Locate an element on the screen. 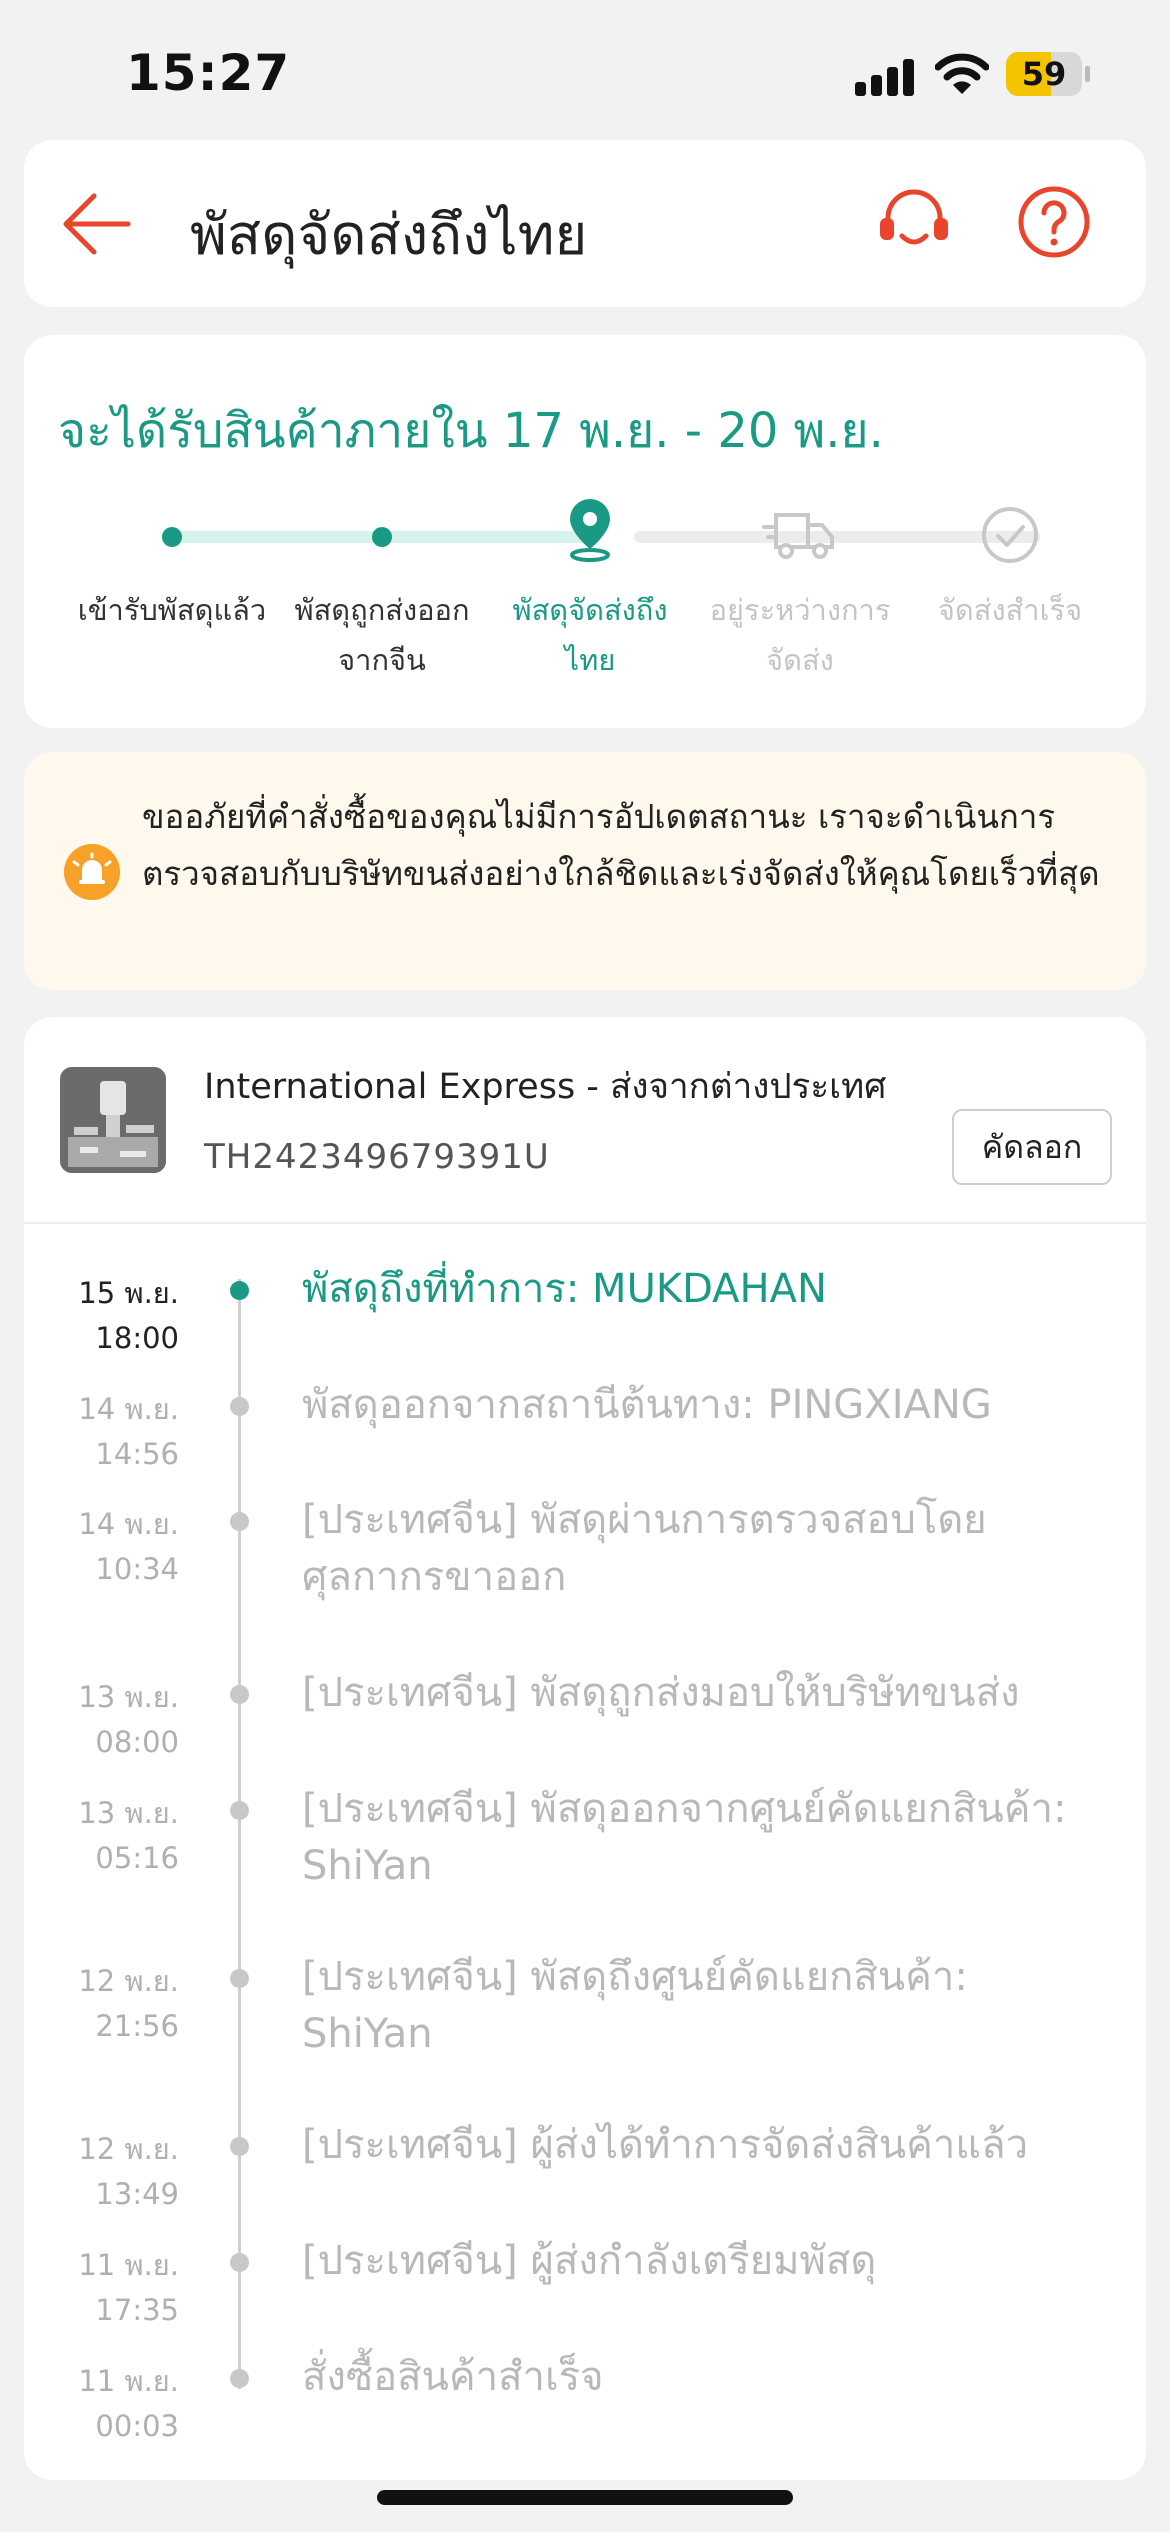 This screenshot has height=2532, width=1170. event-date: 15 พ.ย. 18:00 is located at coordinates (101, 1316).